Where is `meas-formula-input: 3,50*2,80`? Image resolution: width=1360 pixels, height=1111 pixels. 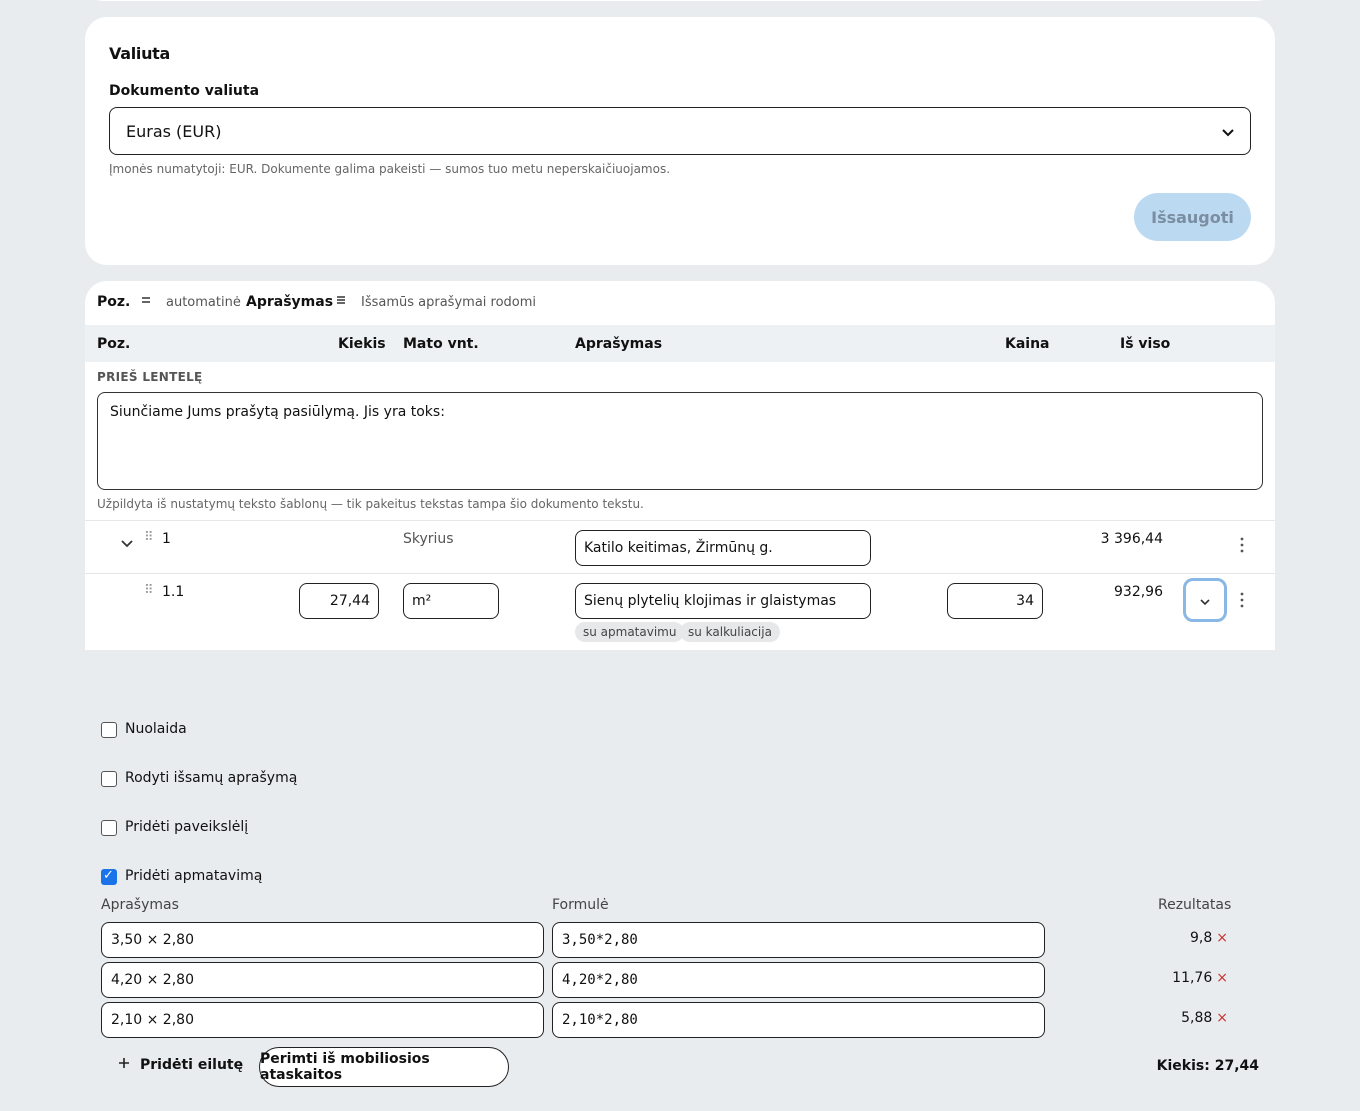 meas-formula-input: 3,50*2,80 is located at coordinates (798, 940).